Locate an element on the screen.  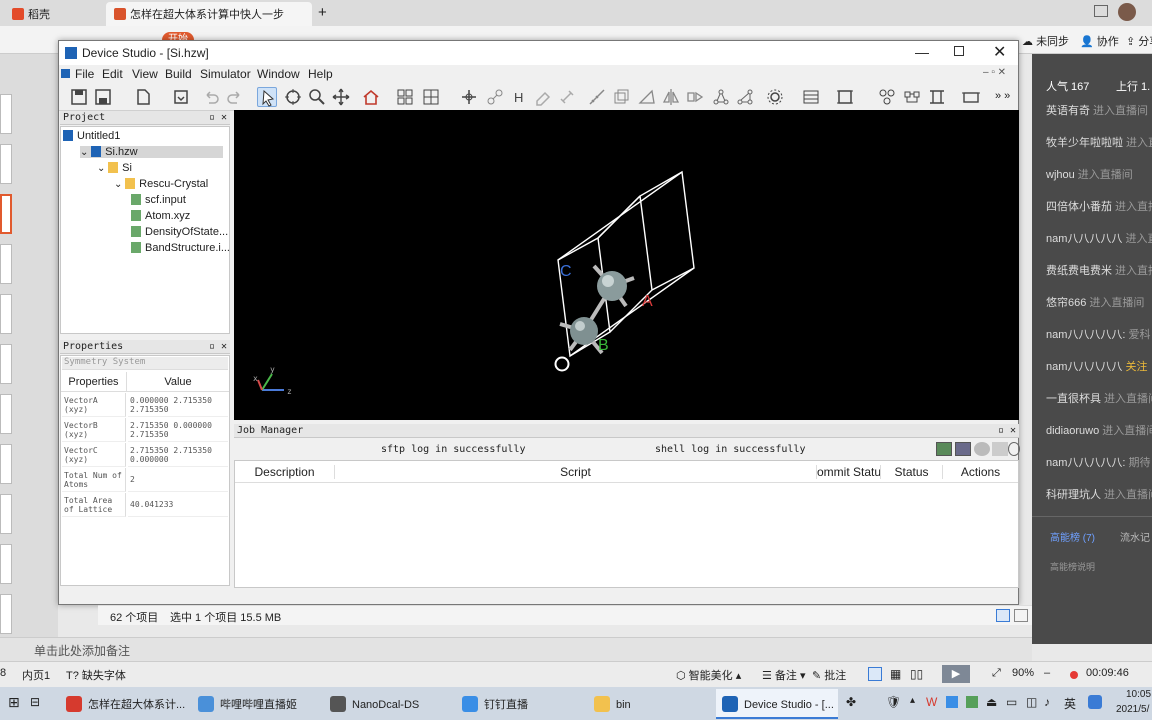
structure-icon is located at coordinates (745, 97).